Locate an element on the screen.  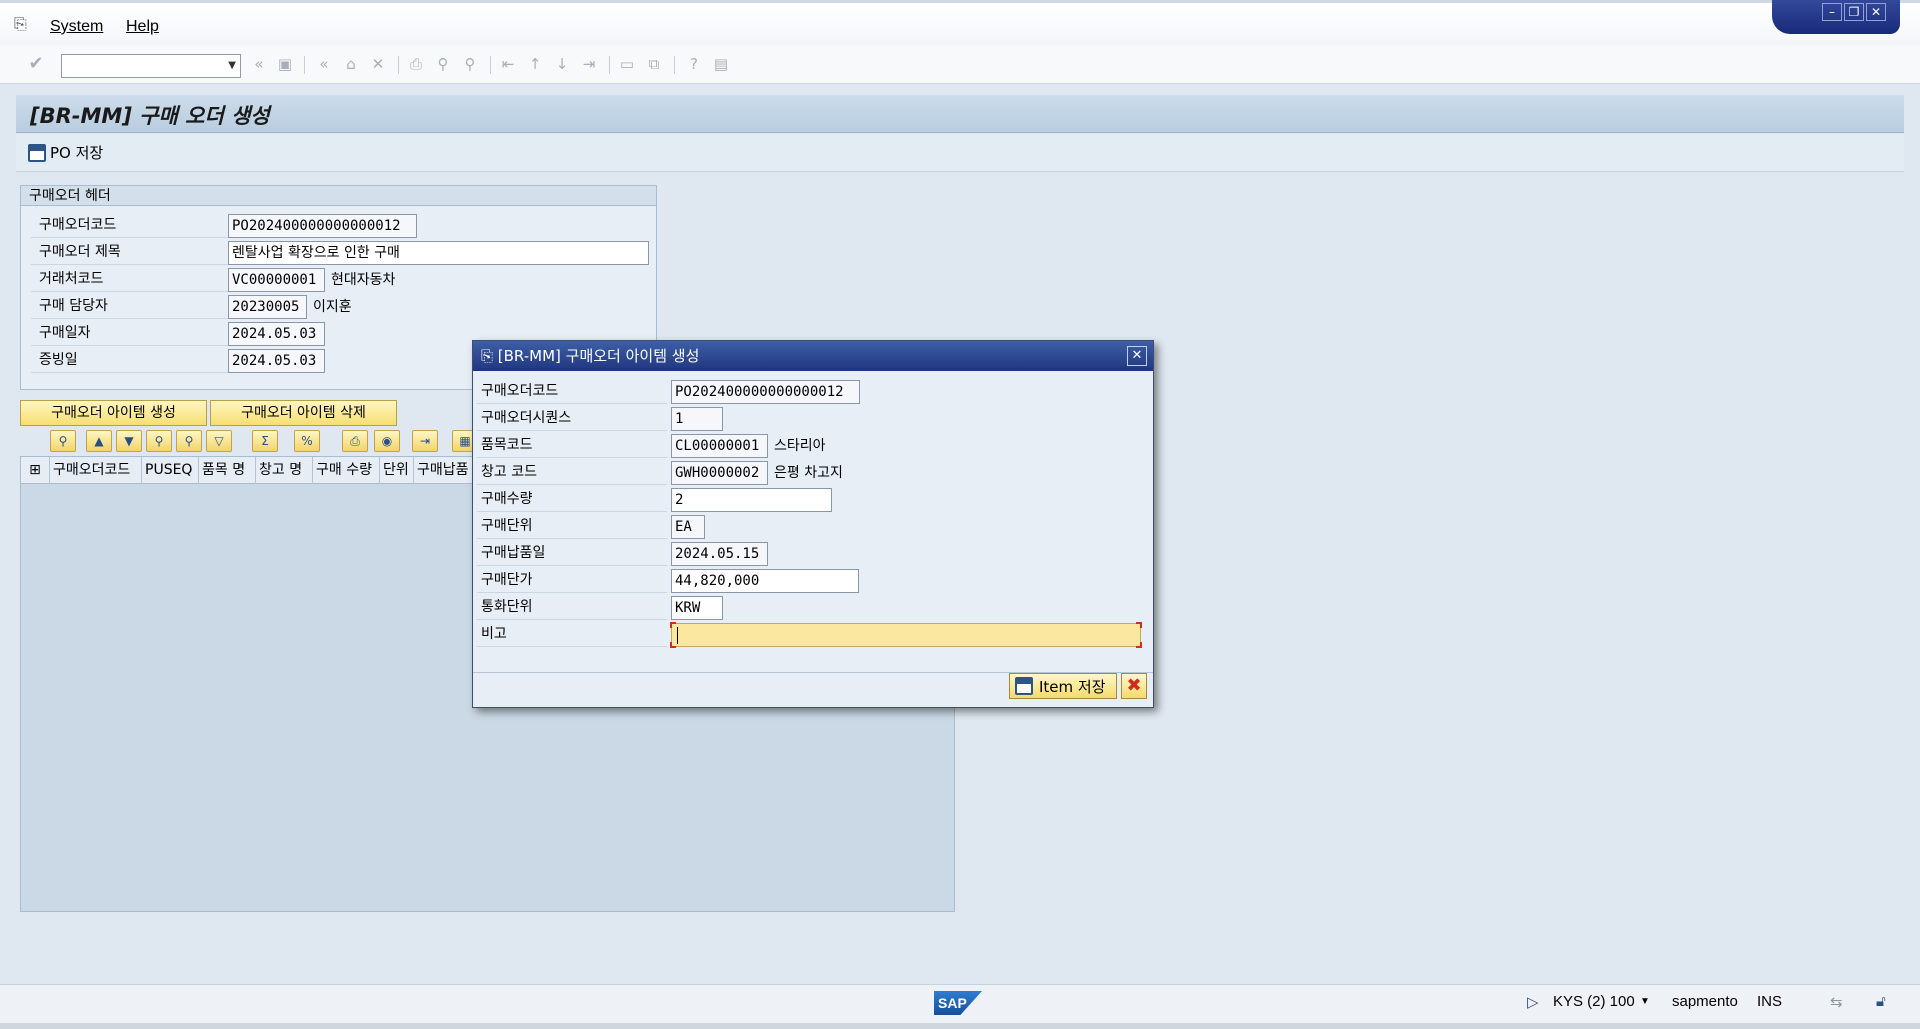
delete-item-button: 구매오더 아이템 삭제 is located at coordinates (303, 413).